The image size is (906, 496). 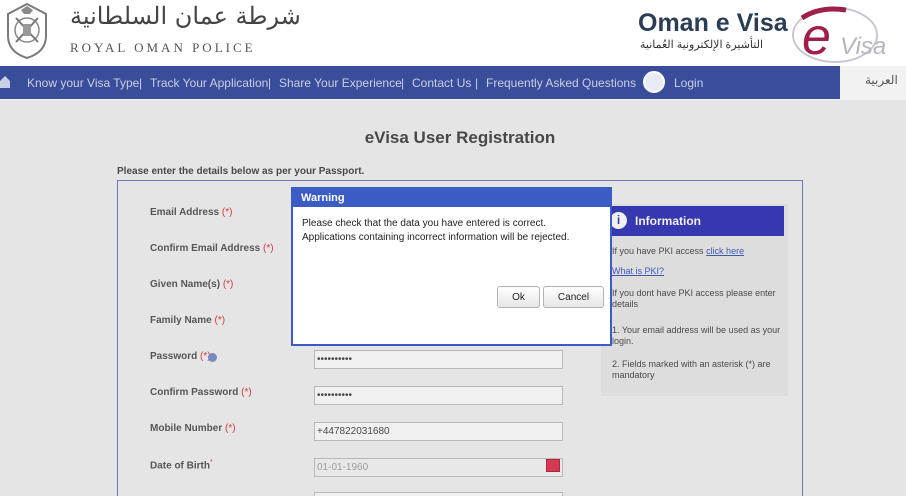 What do you see at coordinates (441, 83) in the screenshot?
I see `nav-contact-us: Contact Us` at bounding box center [441, 83].